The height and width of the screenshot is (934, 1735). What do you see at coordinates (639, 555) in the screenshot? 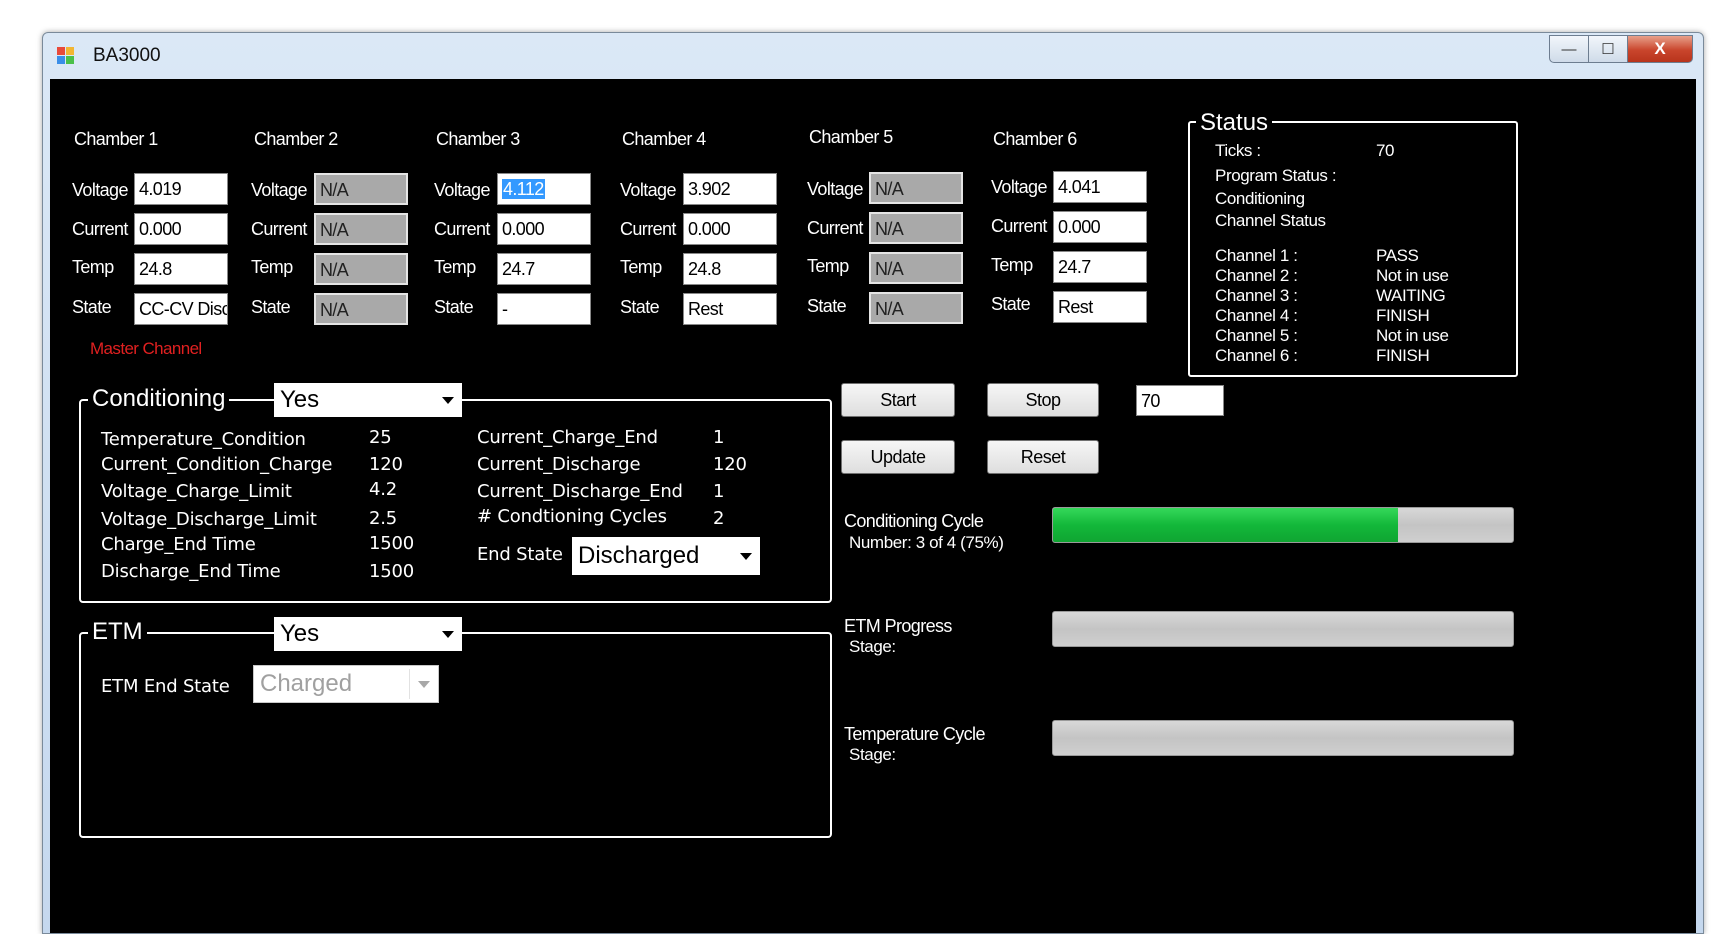
I see `end-state-value: Discharged` at bounding box center [639, 555].